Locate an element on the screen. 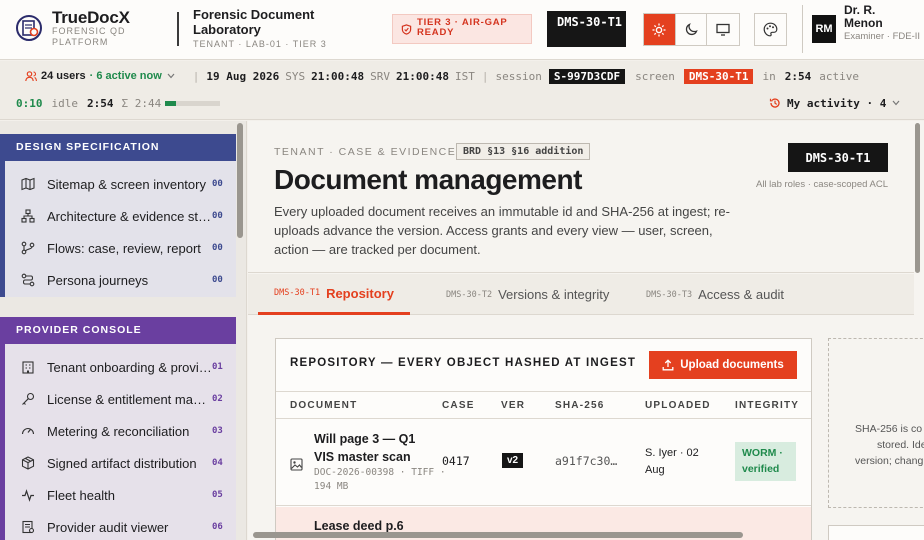 The image size is (924, 540). column-header-integrity: INTEGRITY is located at coordinates (767, 405).